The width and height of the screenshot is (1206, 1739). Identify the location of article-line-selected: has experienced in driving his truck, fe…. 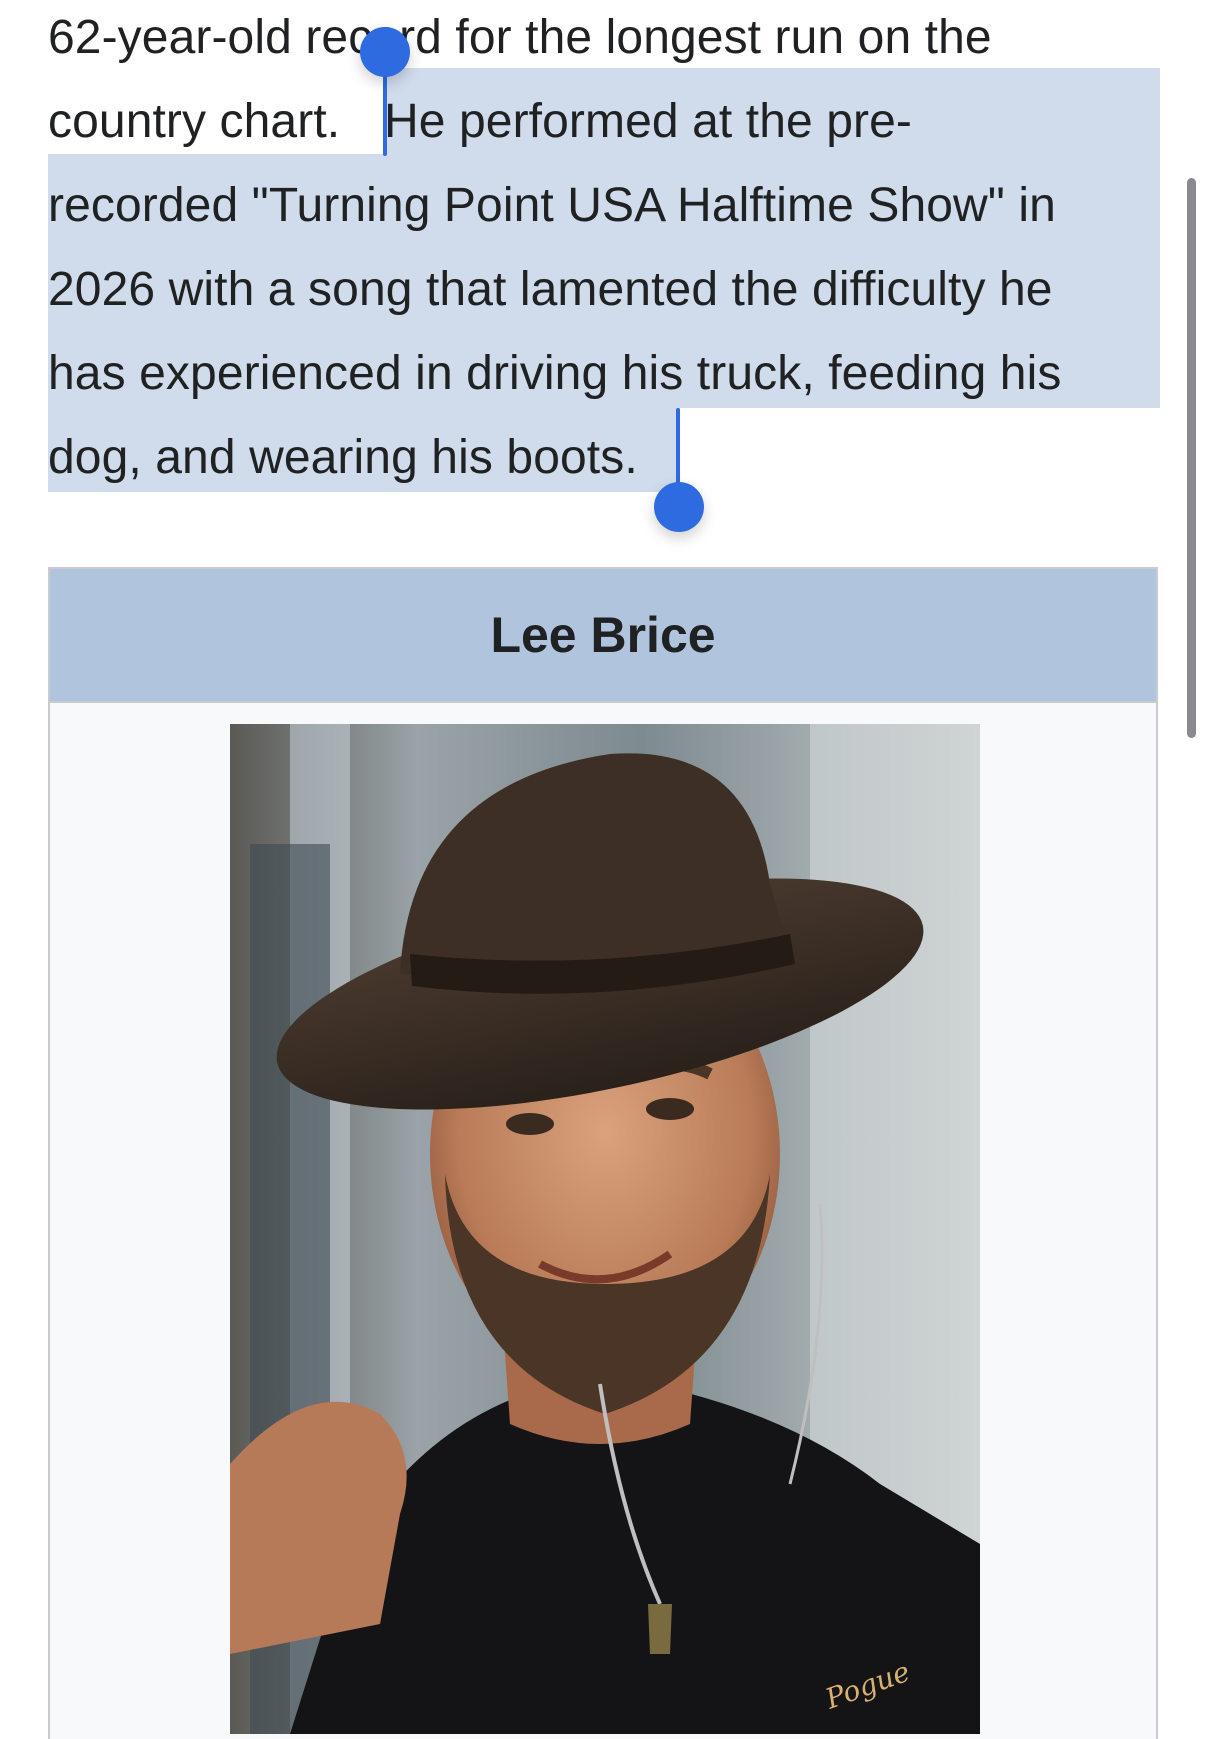
(555, 373).